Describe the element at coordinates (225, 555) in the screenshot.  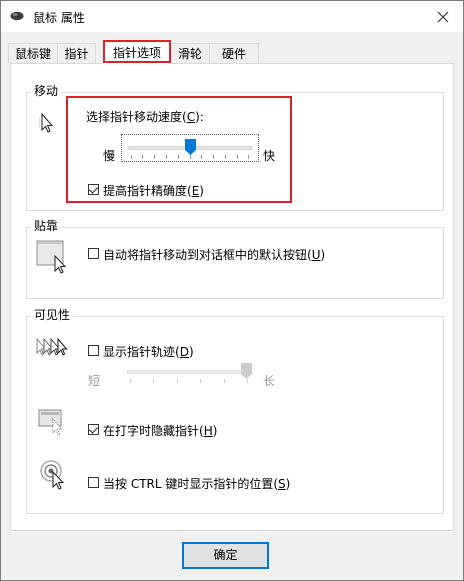
I see `ok-button: 确定` at that location.